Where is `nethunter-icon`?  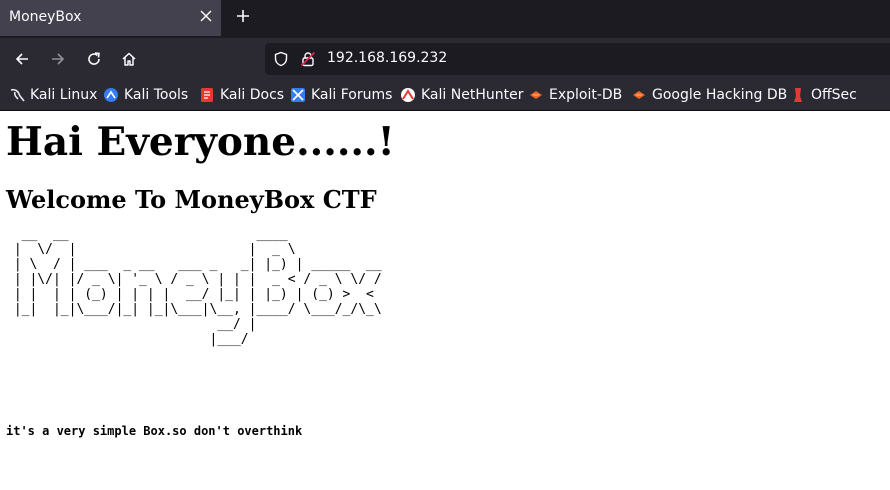 nethunter-icon is located at coordinates (408, 95).